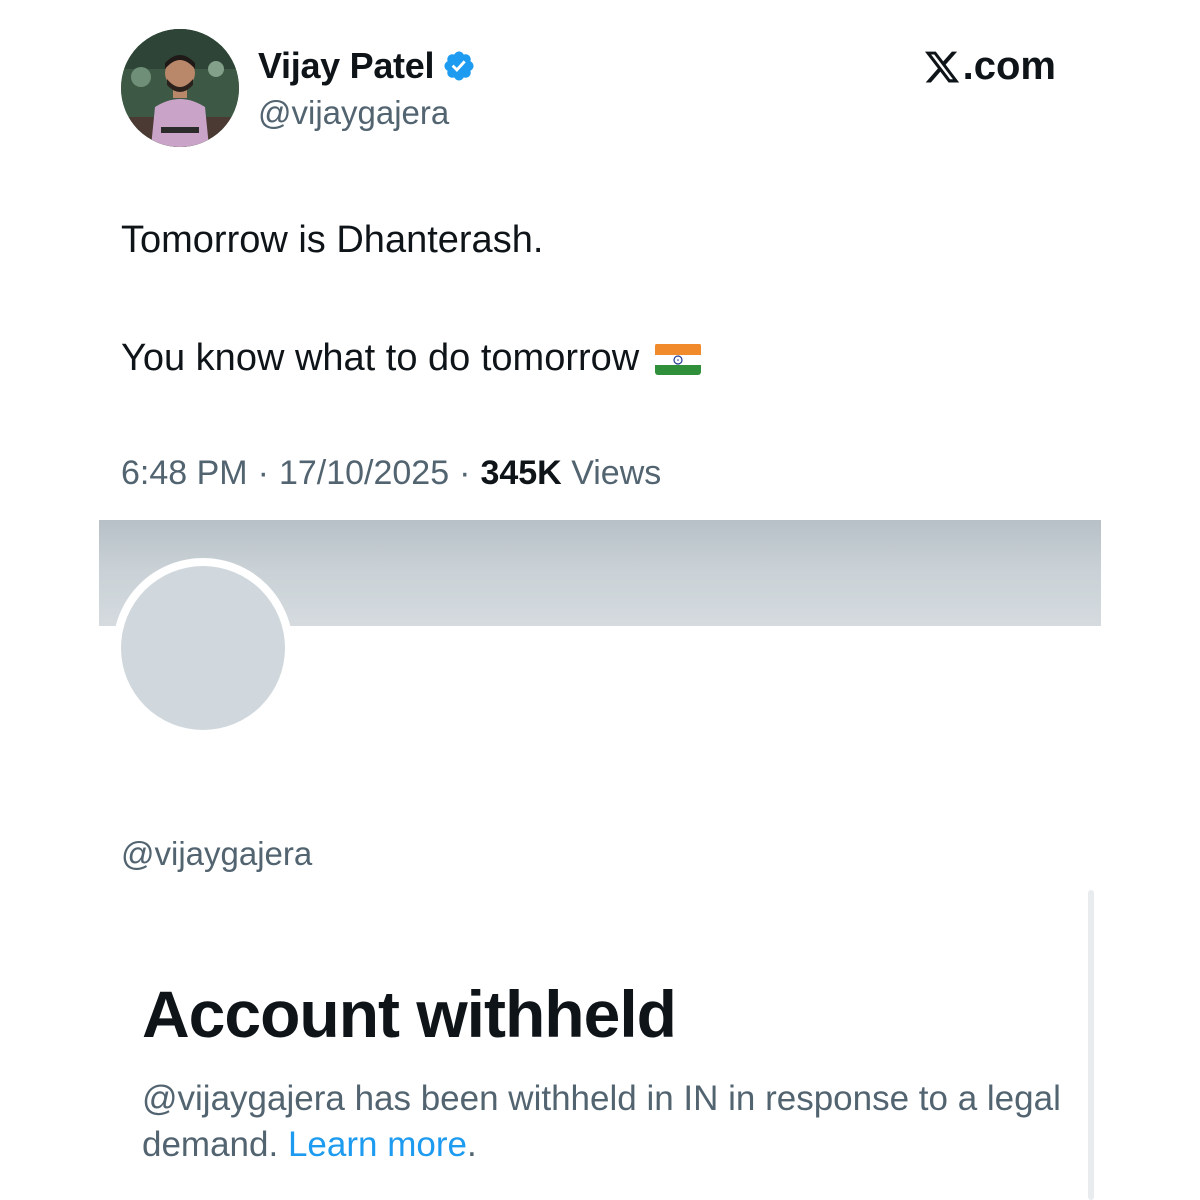  What do you see at coordinates (409, 1014) in the screenshot?
I see `withheld-title: Account withheld` at bounding box center [409, 1014].